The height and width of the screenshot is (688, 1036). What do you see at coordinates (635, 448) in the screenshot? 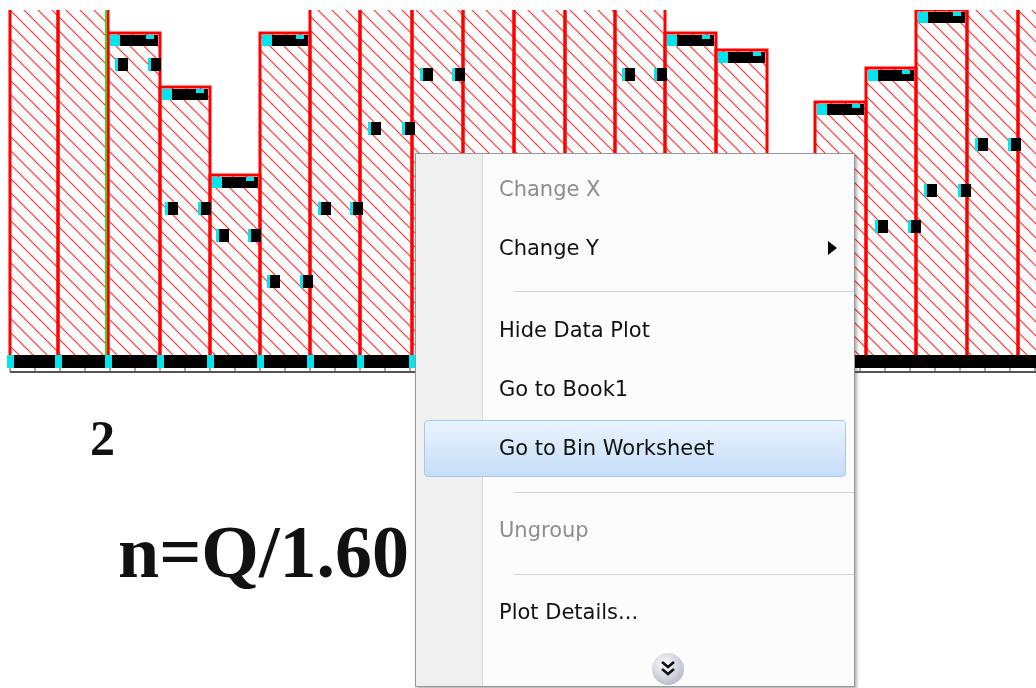
I see `menu-item: Go to Bin Worksheet` at bounding box center [635, 448].